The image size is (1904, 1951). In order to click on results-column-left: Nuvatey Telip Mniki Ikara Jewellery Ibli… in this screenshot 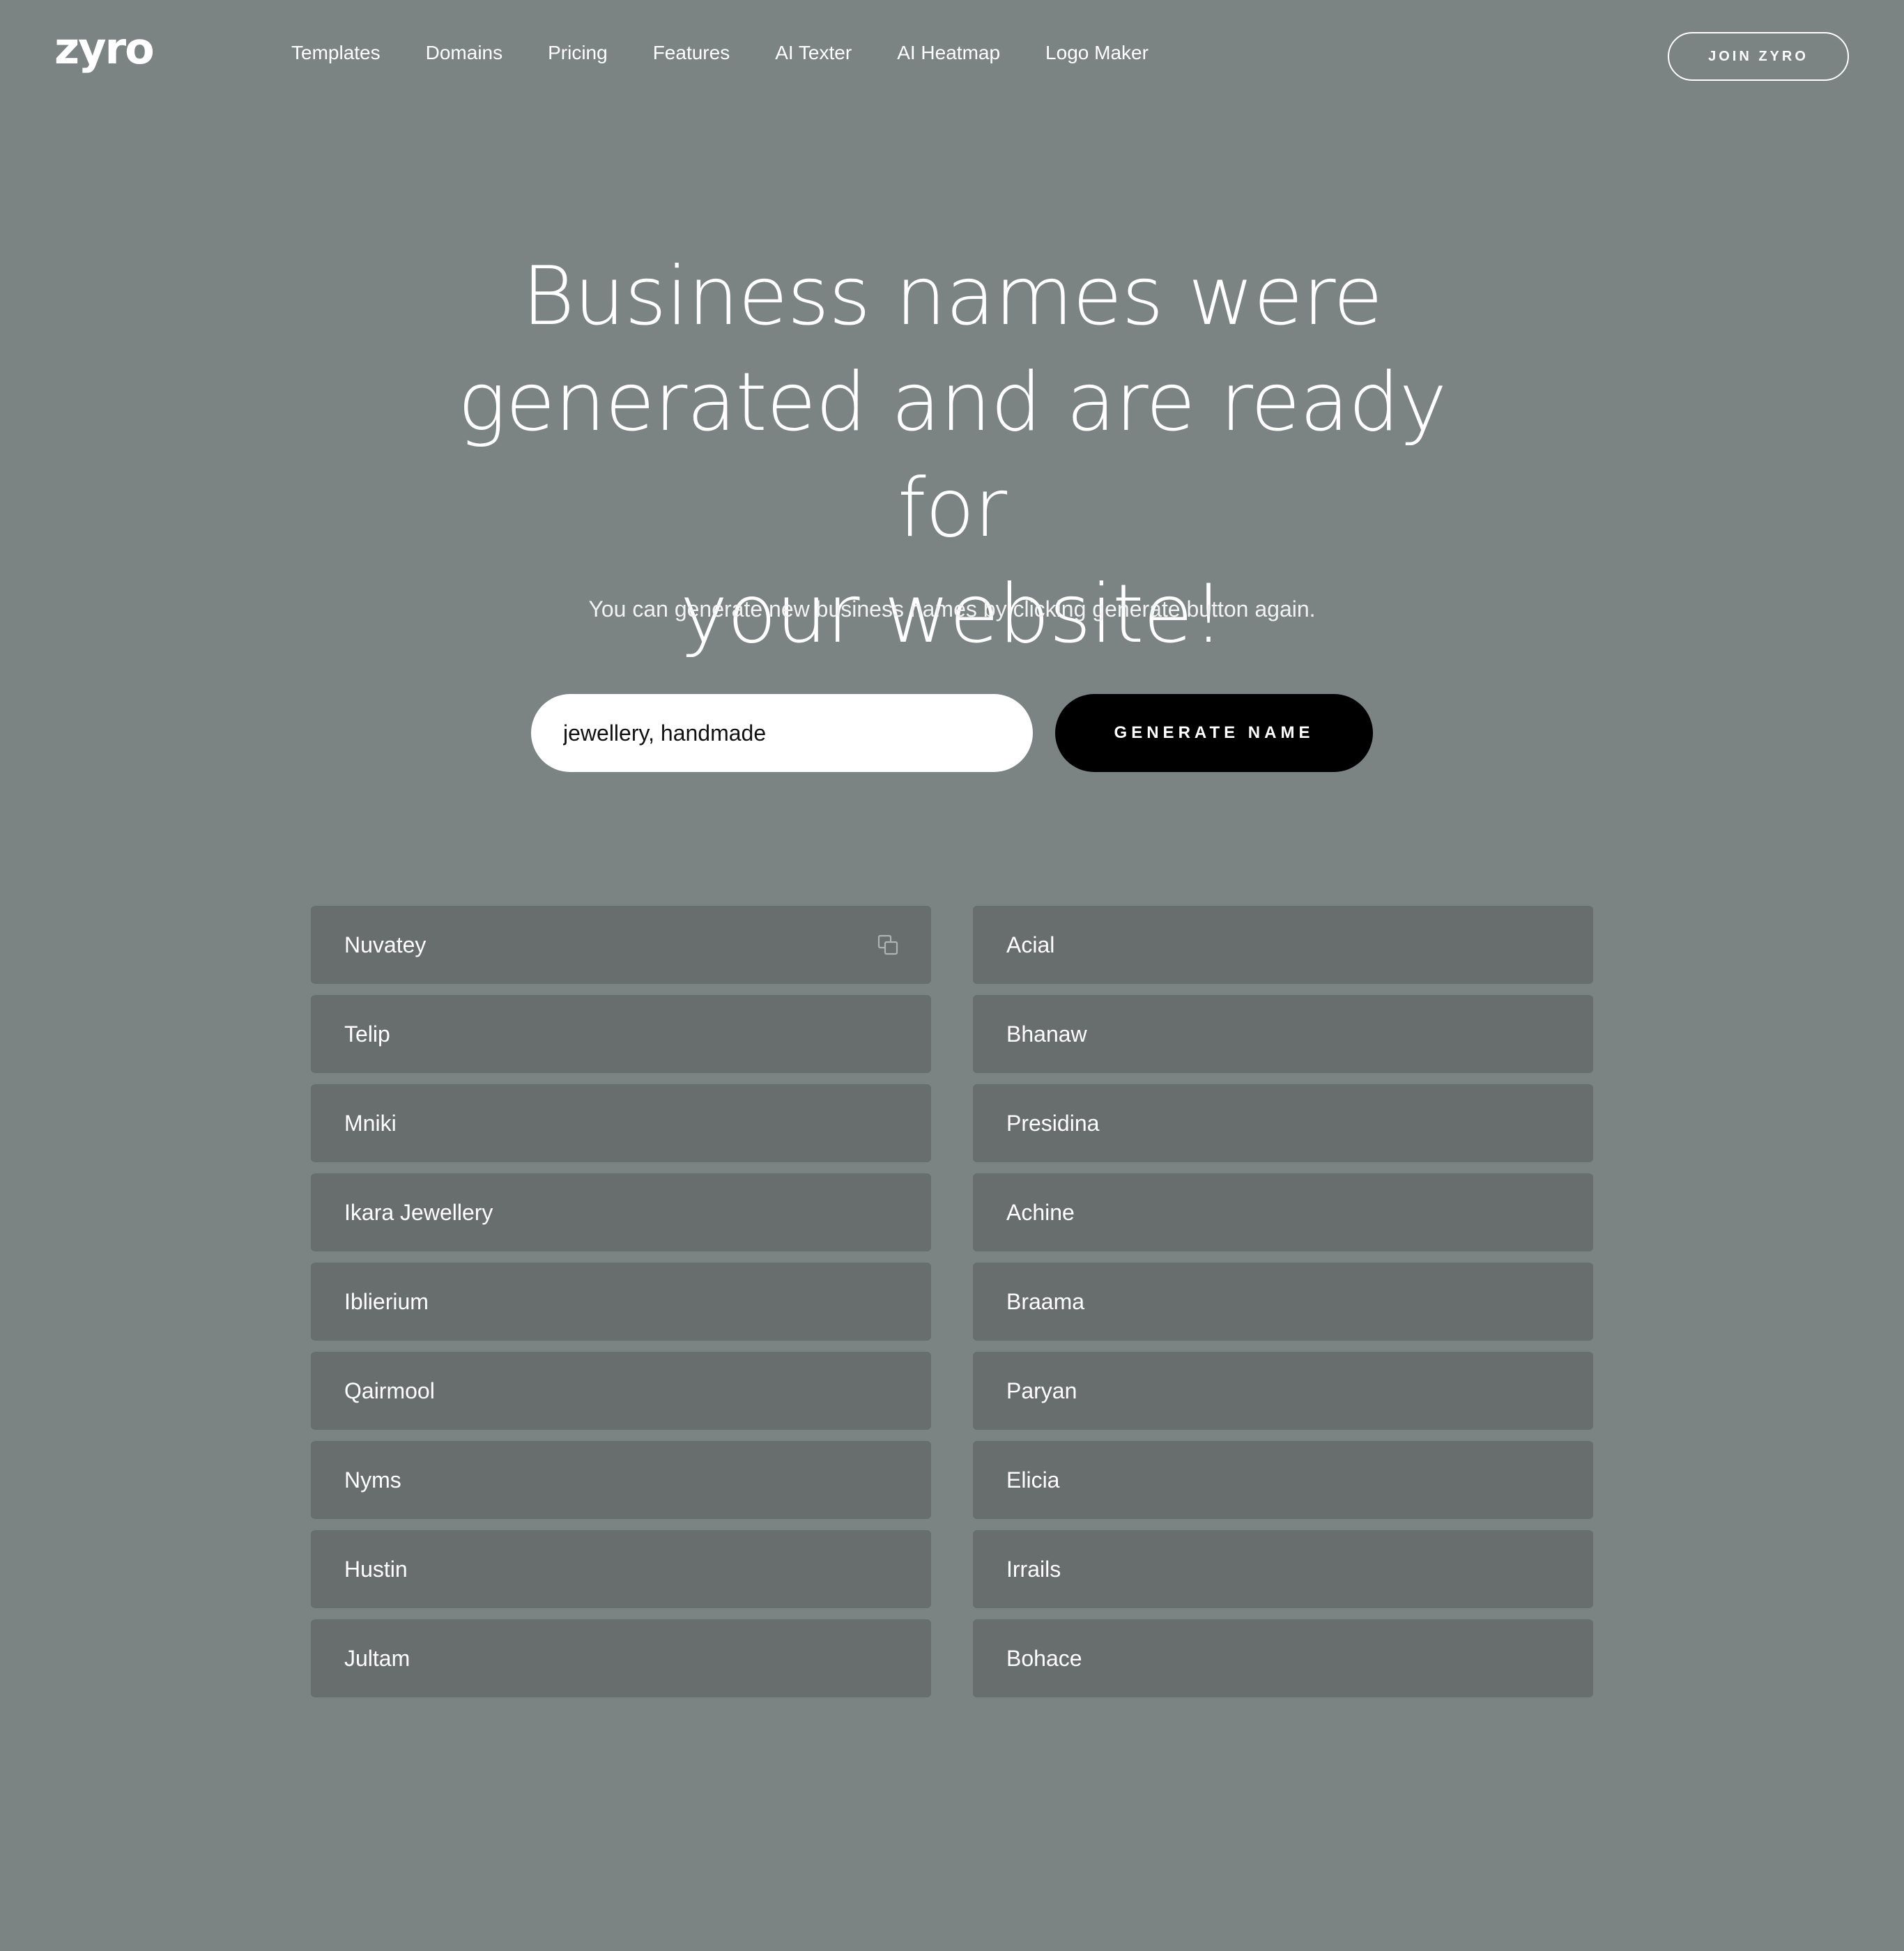, I will do `click(621, 1307)`.